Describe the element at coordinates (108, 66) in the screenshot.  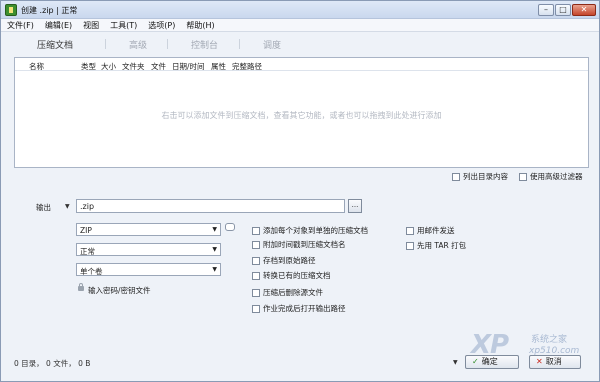
I see `column-size: 大小` at that location.